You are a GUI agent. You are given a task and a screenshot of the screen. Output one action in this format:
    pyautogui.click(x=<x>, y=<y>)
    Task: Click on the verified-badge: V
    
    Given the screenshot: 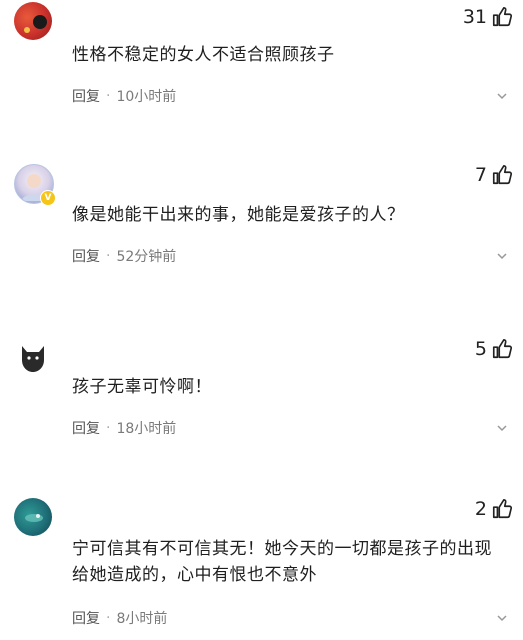 What is the action you would take?
    pyautogui.click(x=48, y=198)
    